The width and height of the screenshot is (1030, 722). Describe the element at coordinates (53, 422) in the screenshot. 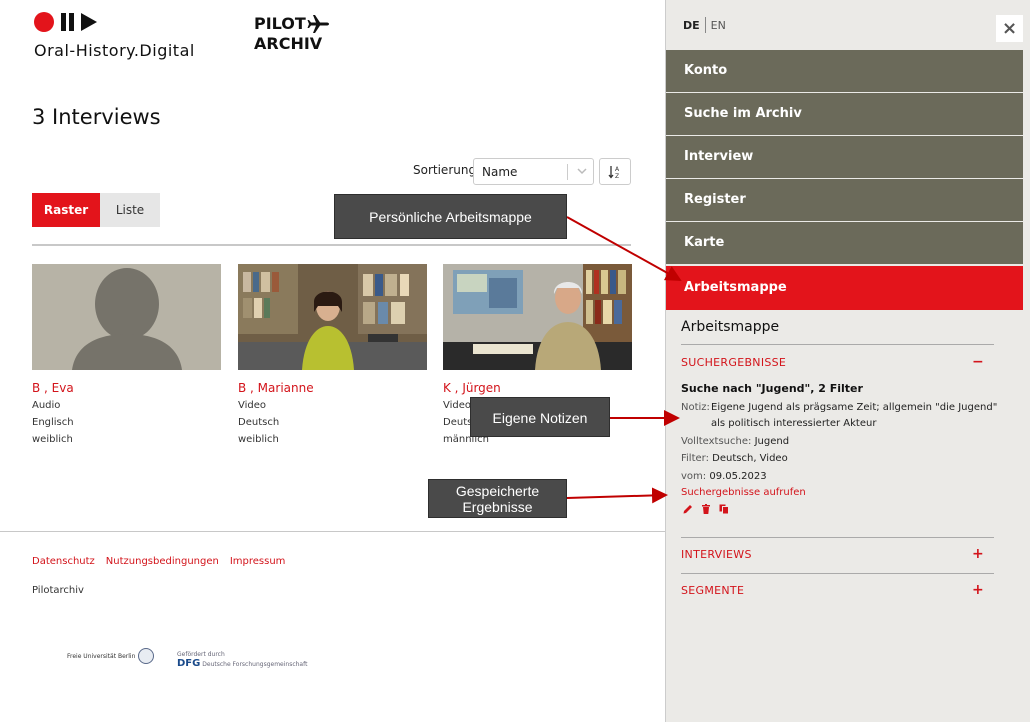

I see `interview-language: Englisch` at that location.